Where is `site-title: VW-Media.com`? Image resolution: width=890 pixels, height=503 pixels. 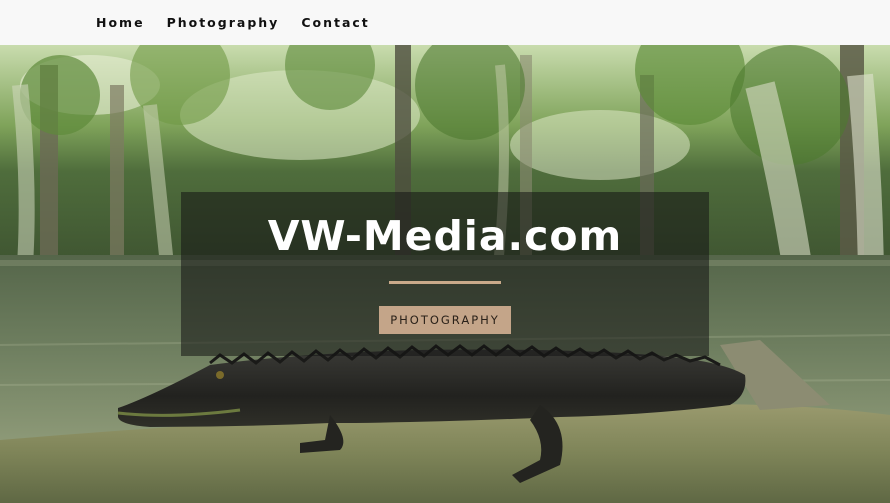 site-title: VW-Media.com is located at coordinates (445, 236).